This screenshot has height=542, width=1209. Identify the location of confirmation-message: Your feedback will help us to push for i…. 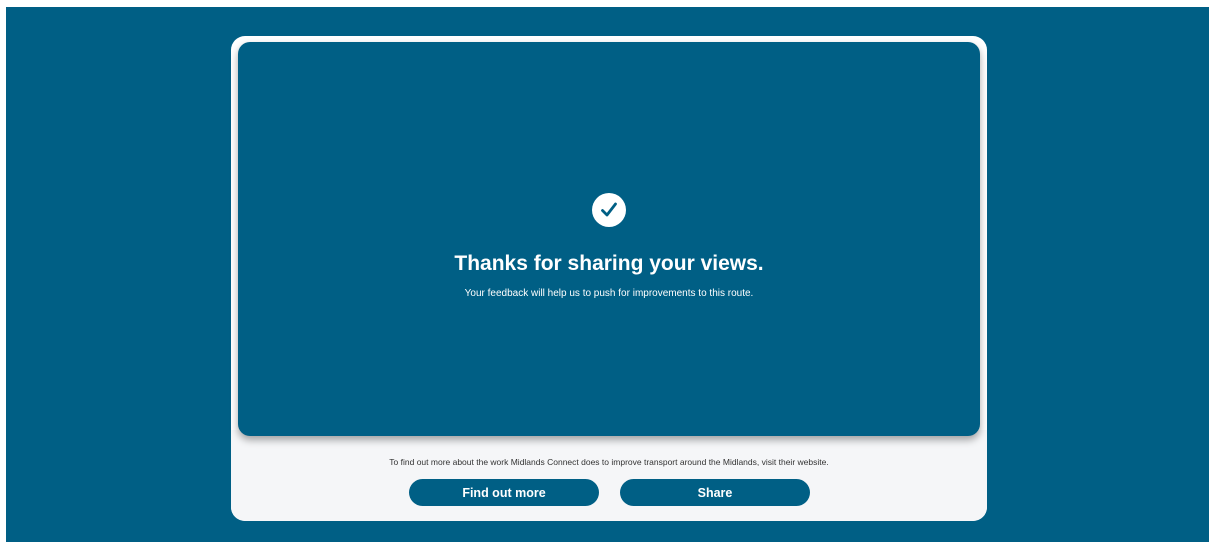
(609, 293).